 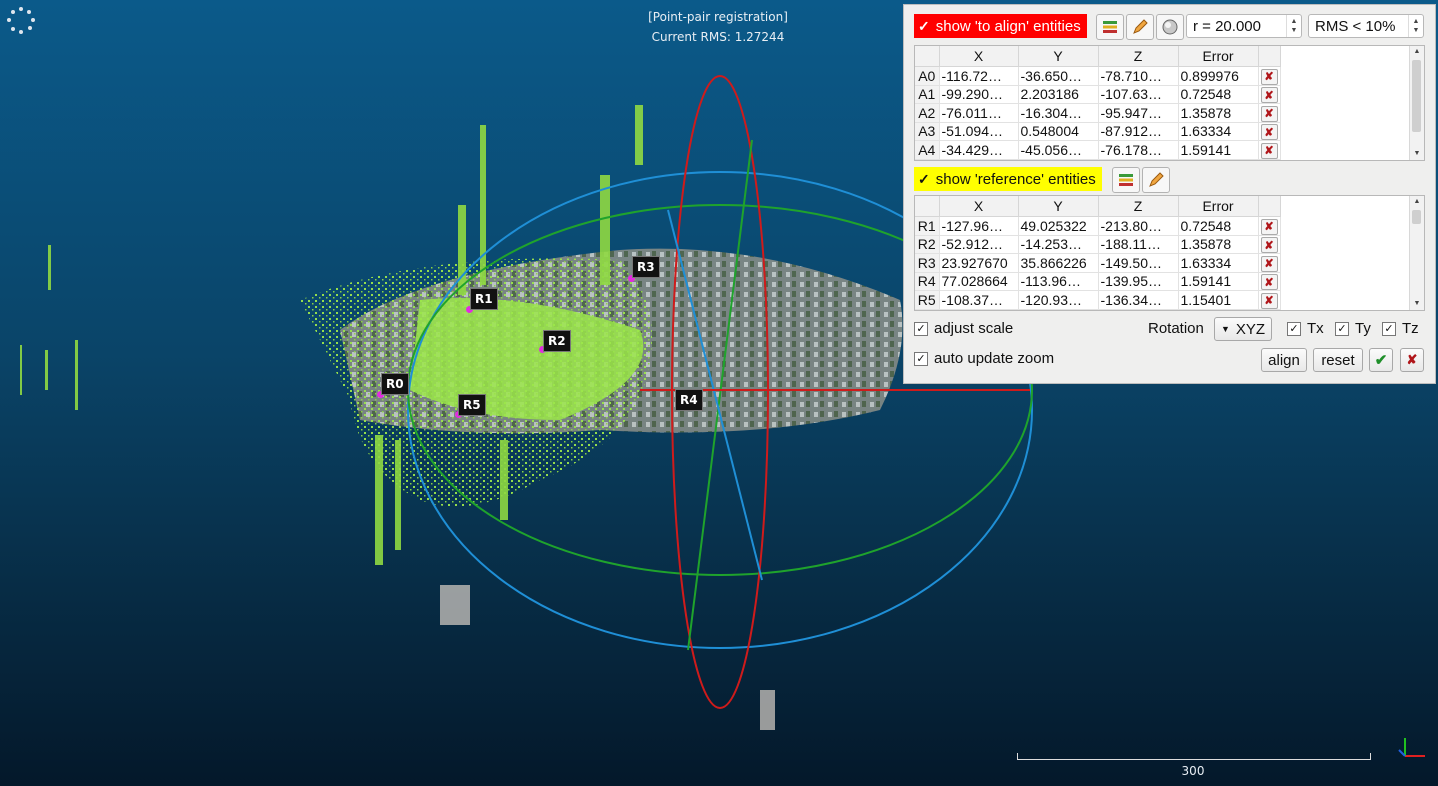 I want to click on auto-update-zoom-checkbox: ✓ auto update zoom, so click(x=984, y=358).